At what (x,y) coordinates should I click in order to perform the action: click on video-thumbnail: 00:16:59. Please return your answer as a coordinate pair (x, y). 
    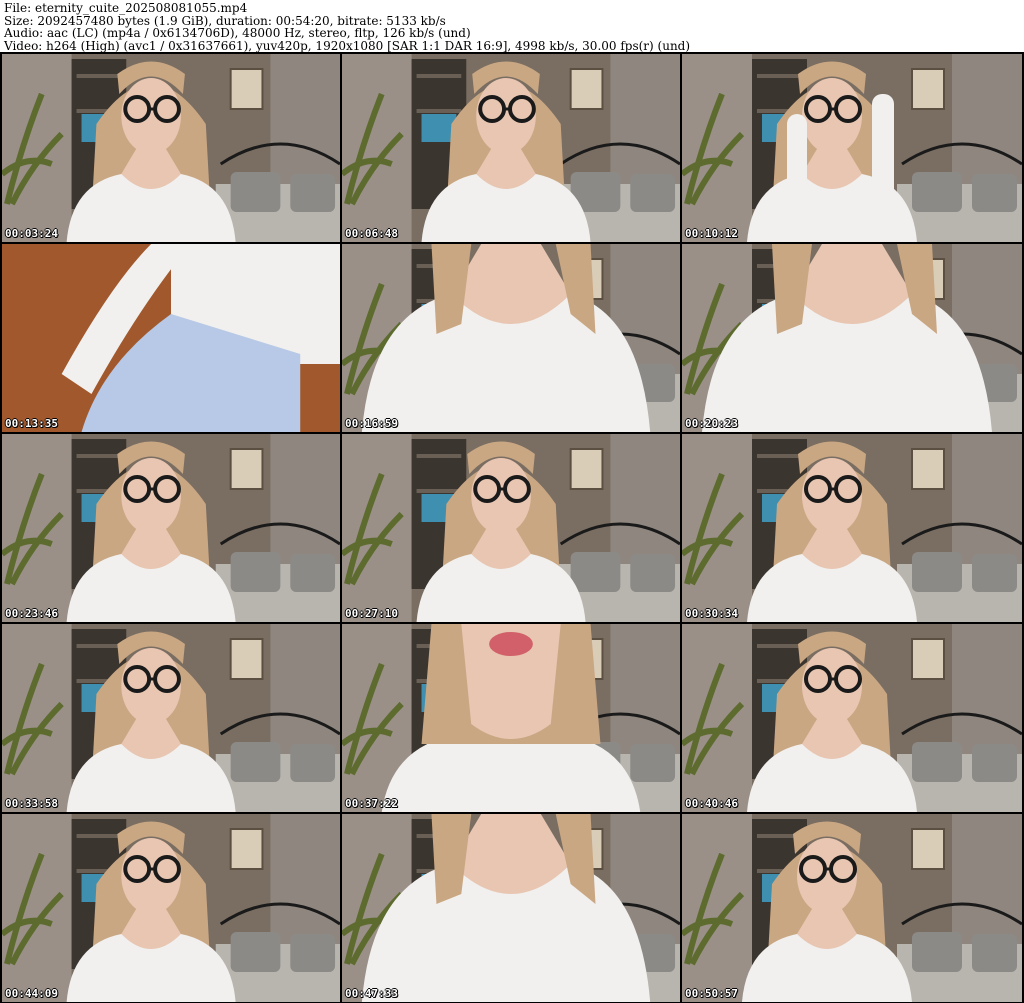
    Looking at the image, I should click on (511, 338).